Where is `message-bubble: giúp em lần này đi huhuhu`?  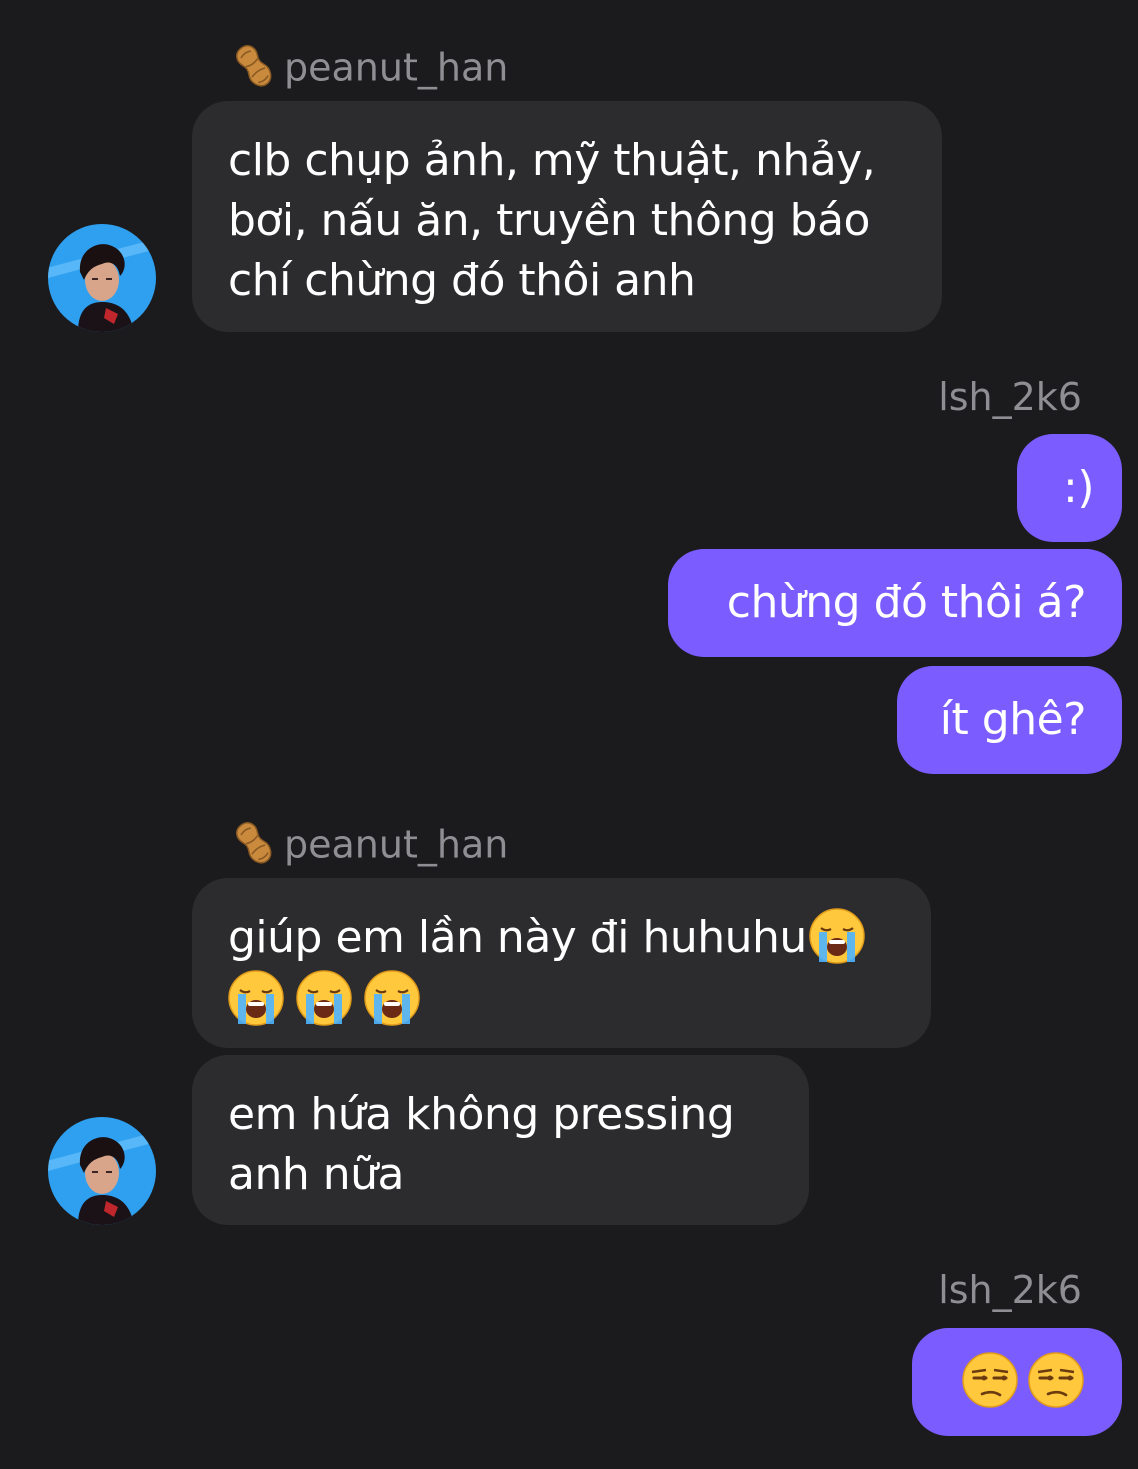
message-bubble: giúp em lần này đi huhuhu is located at coordinates (561, 963).